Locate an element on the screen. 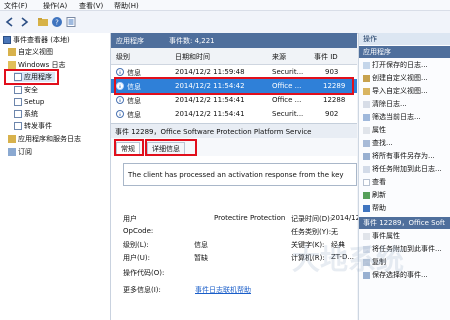 This screenshot has height=320, width=450. actions-section-application: 应用程序 is located at coordinates (404, 52).